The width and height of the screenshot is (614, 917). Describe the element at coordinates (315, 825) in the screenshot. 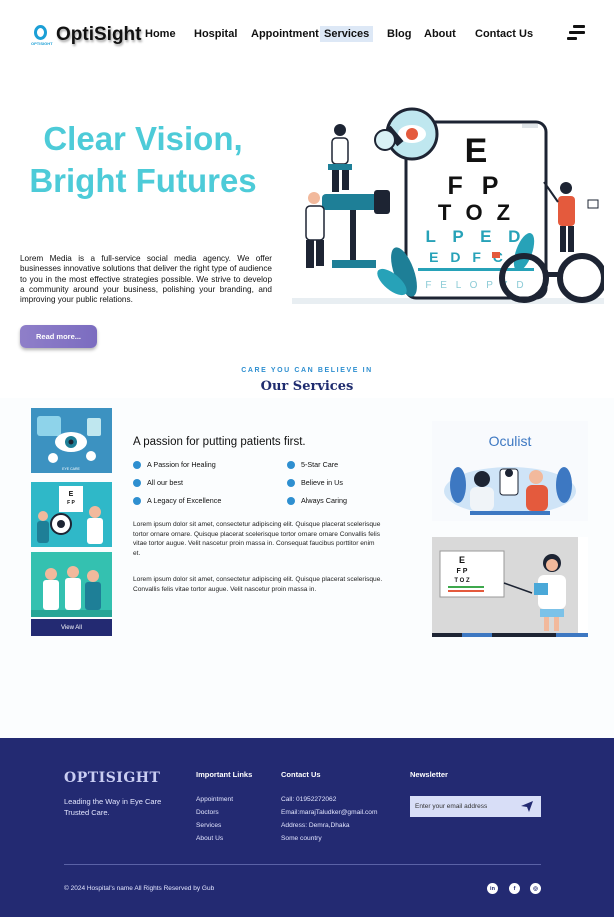

I see `contact-address: Address: Demra,Dhaka` at that location.